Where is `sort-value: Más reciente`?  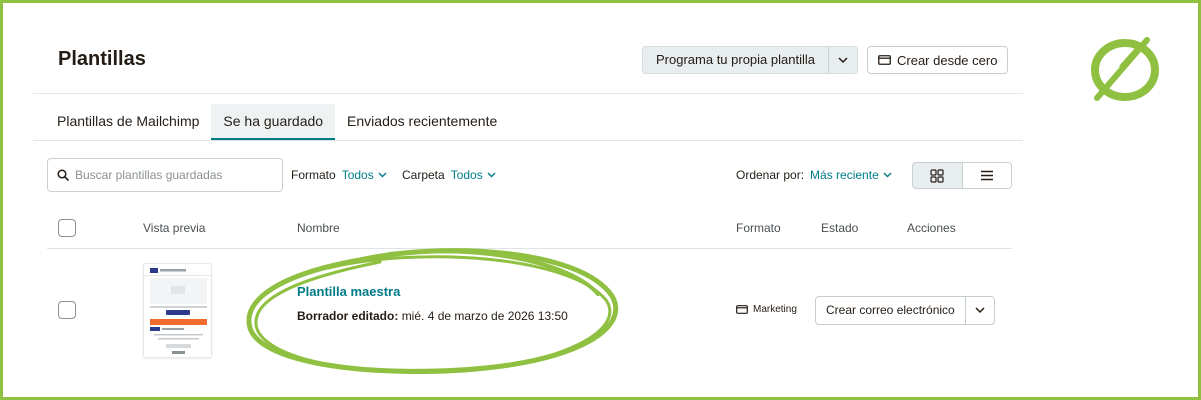 sort-value: Más reciente is located at coordinates (844, 175).